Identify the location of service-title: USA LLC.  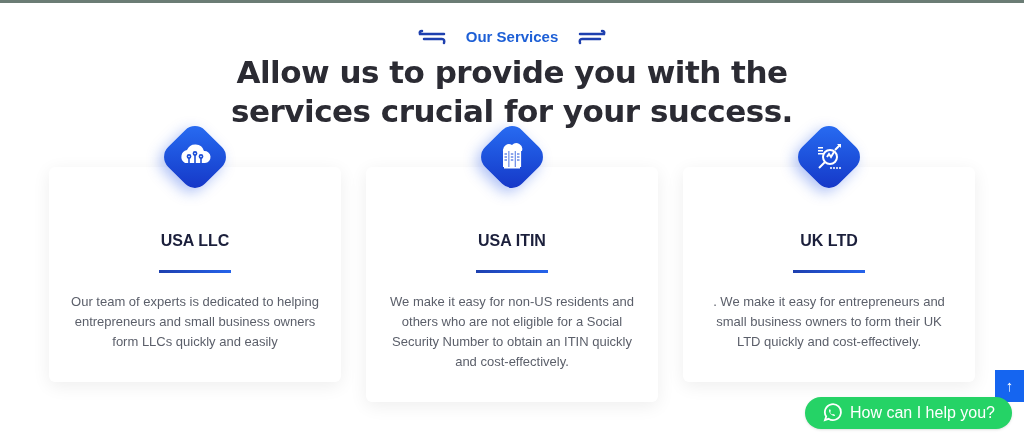
(195, 240).